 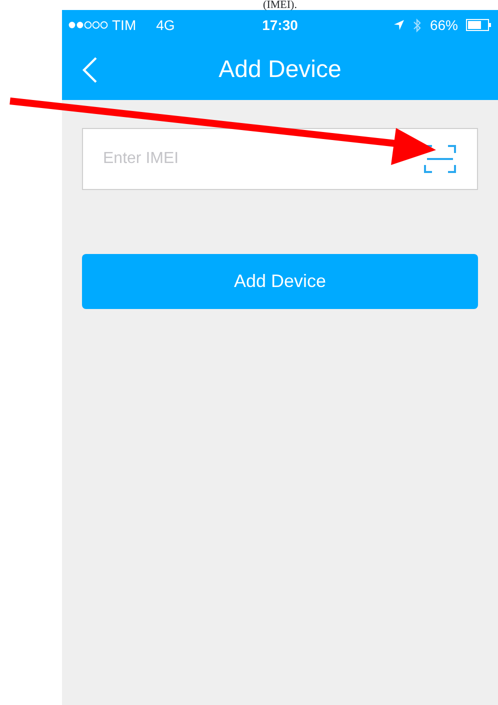 I want to click on network-type: 4G, so click(x=165, y=25).